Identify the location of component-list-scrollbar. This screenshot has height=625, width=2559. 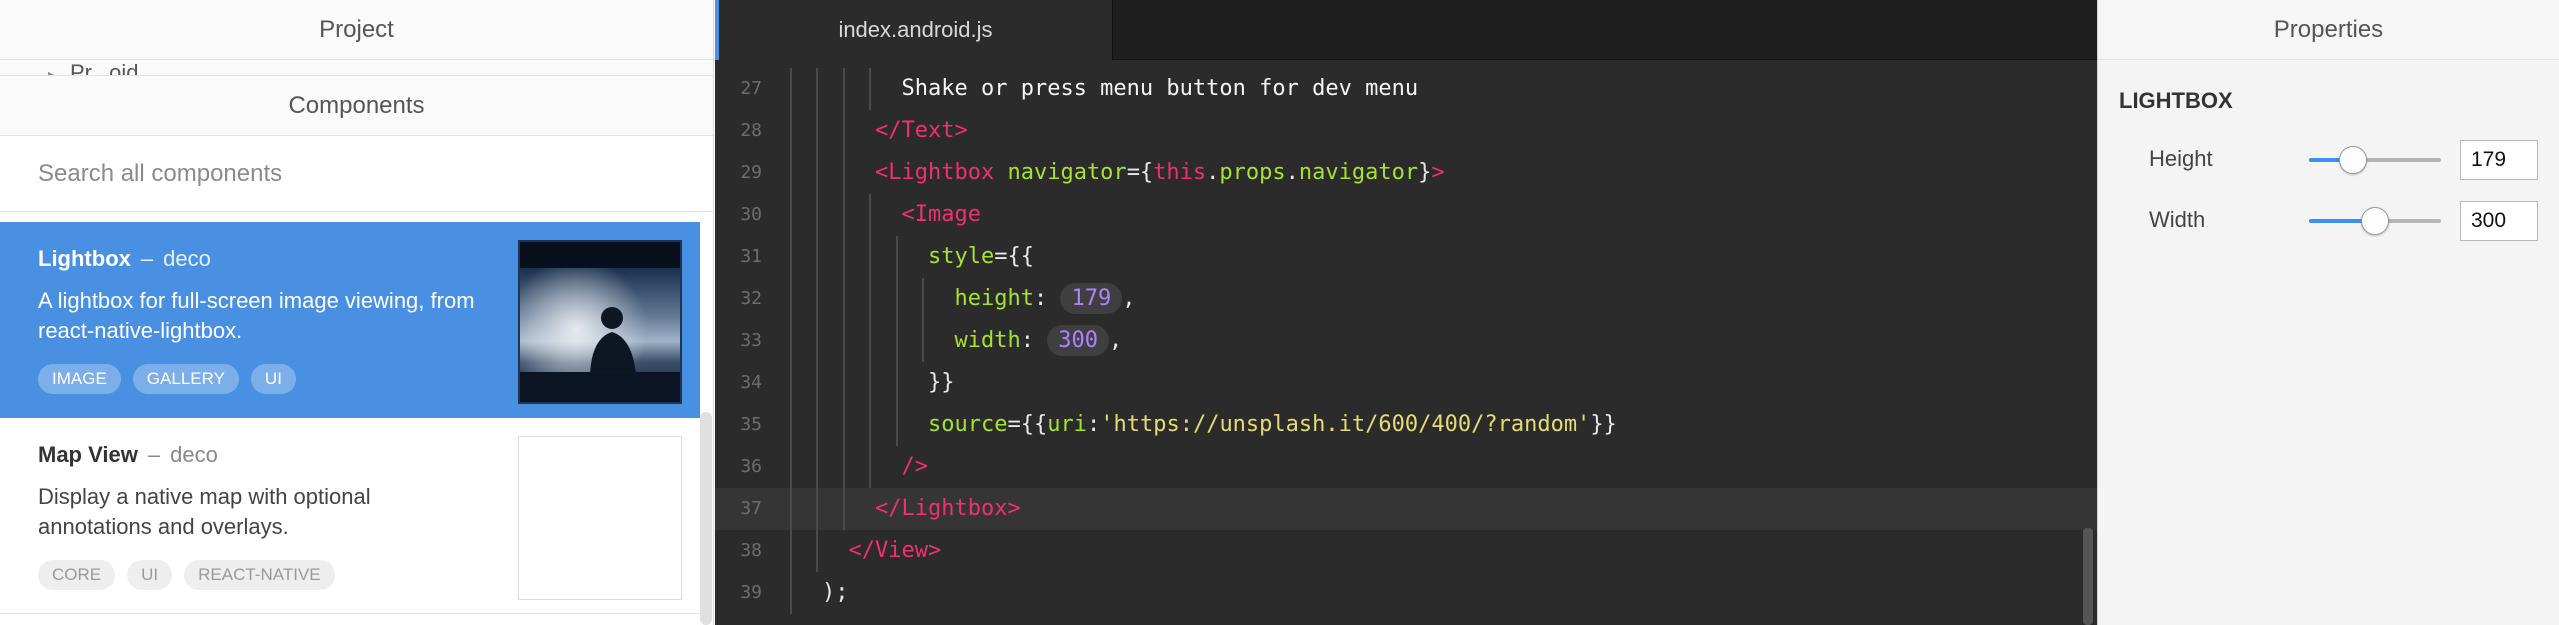
(706, 518).